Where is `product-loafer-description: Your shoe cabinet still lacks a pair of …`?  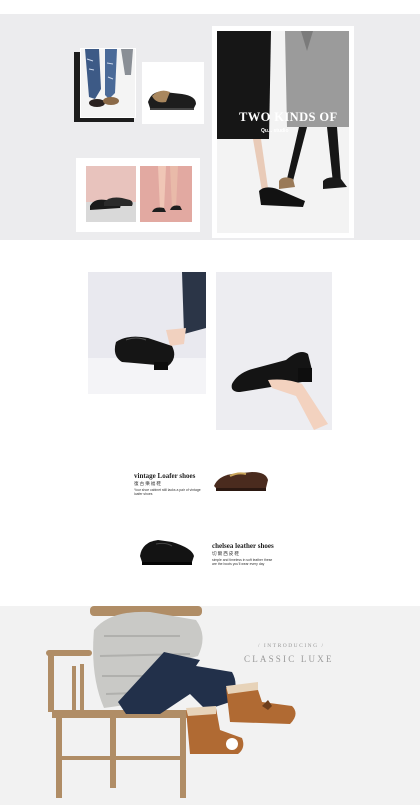
product-loafer-description: Your shoe cabinet still lacks a pair of … is located at coordinates (167, 492).